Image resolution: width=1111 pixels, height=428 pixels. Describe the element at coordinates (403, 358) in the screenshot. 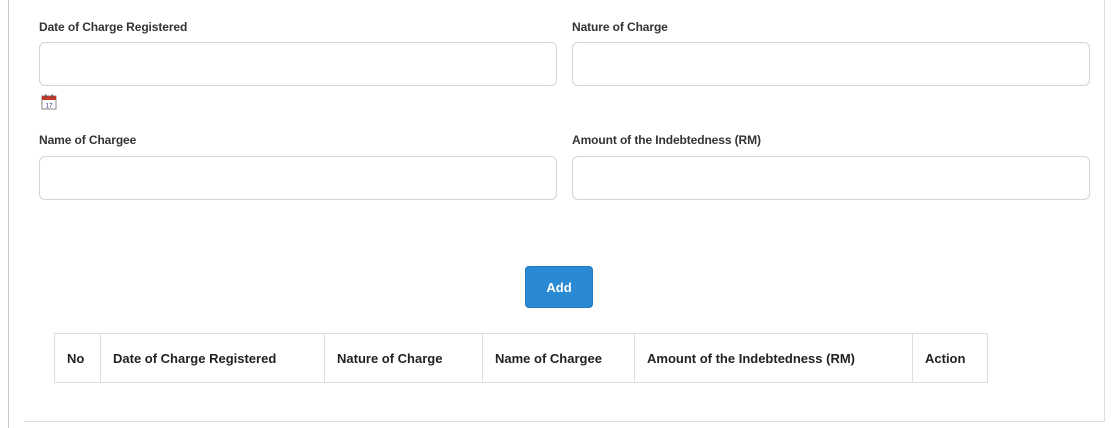

I see `column-header-nature-of-charge: Nature of Charge` at that location.